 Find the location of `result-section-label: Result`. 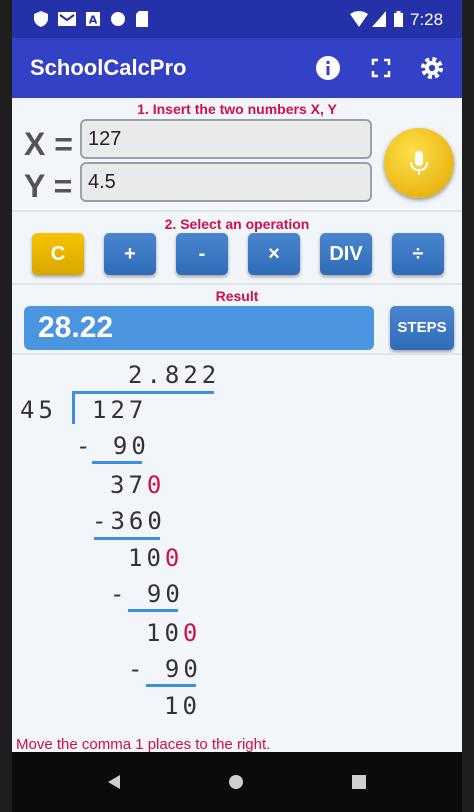

result-section-label: Result is located at coordinates (237, 296).